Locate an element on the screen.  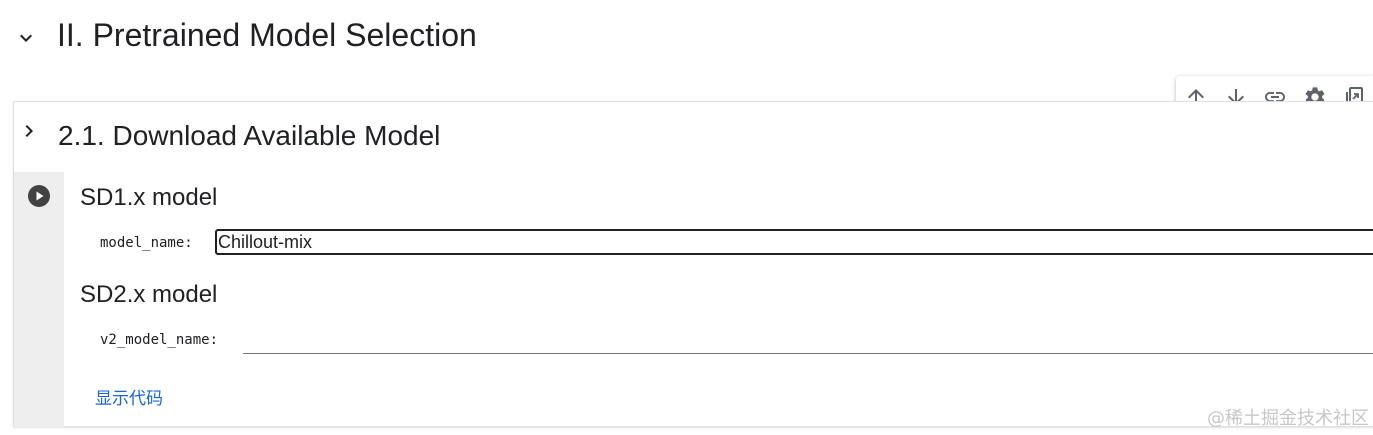
chevron-right-icon is located at coordinates (29, 131).